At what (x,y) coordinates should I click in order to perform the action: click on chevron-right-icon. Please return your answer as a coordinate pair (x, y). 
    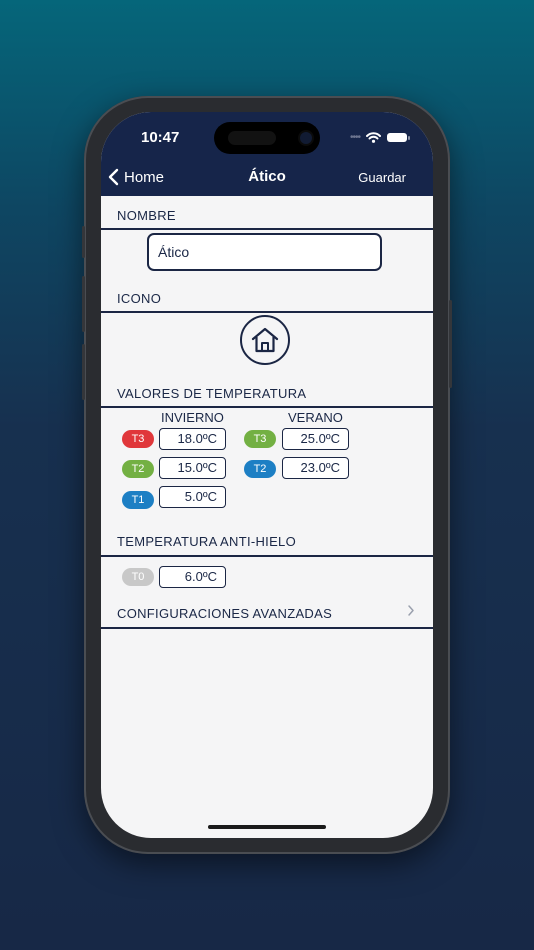
    Looking at the image, I should click on (411, 610).